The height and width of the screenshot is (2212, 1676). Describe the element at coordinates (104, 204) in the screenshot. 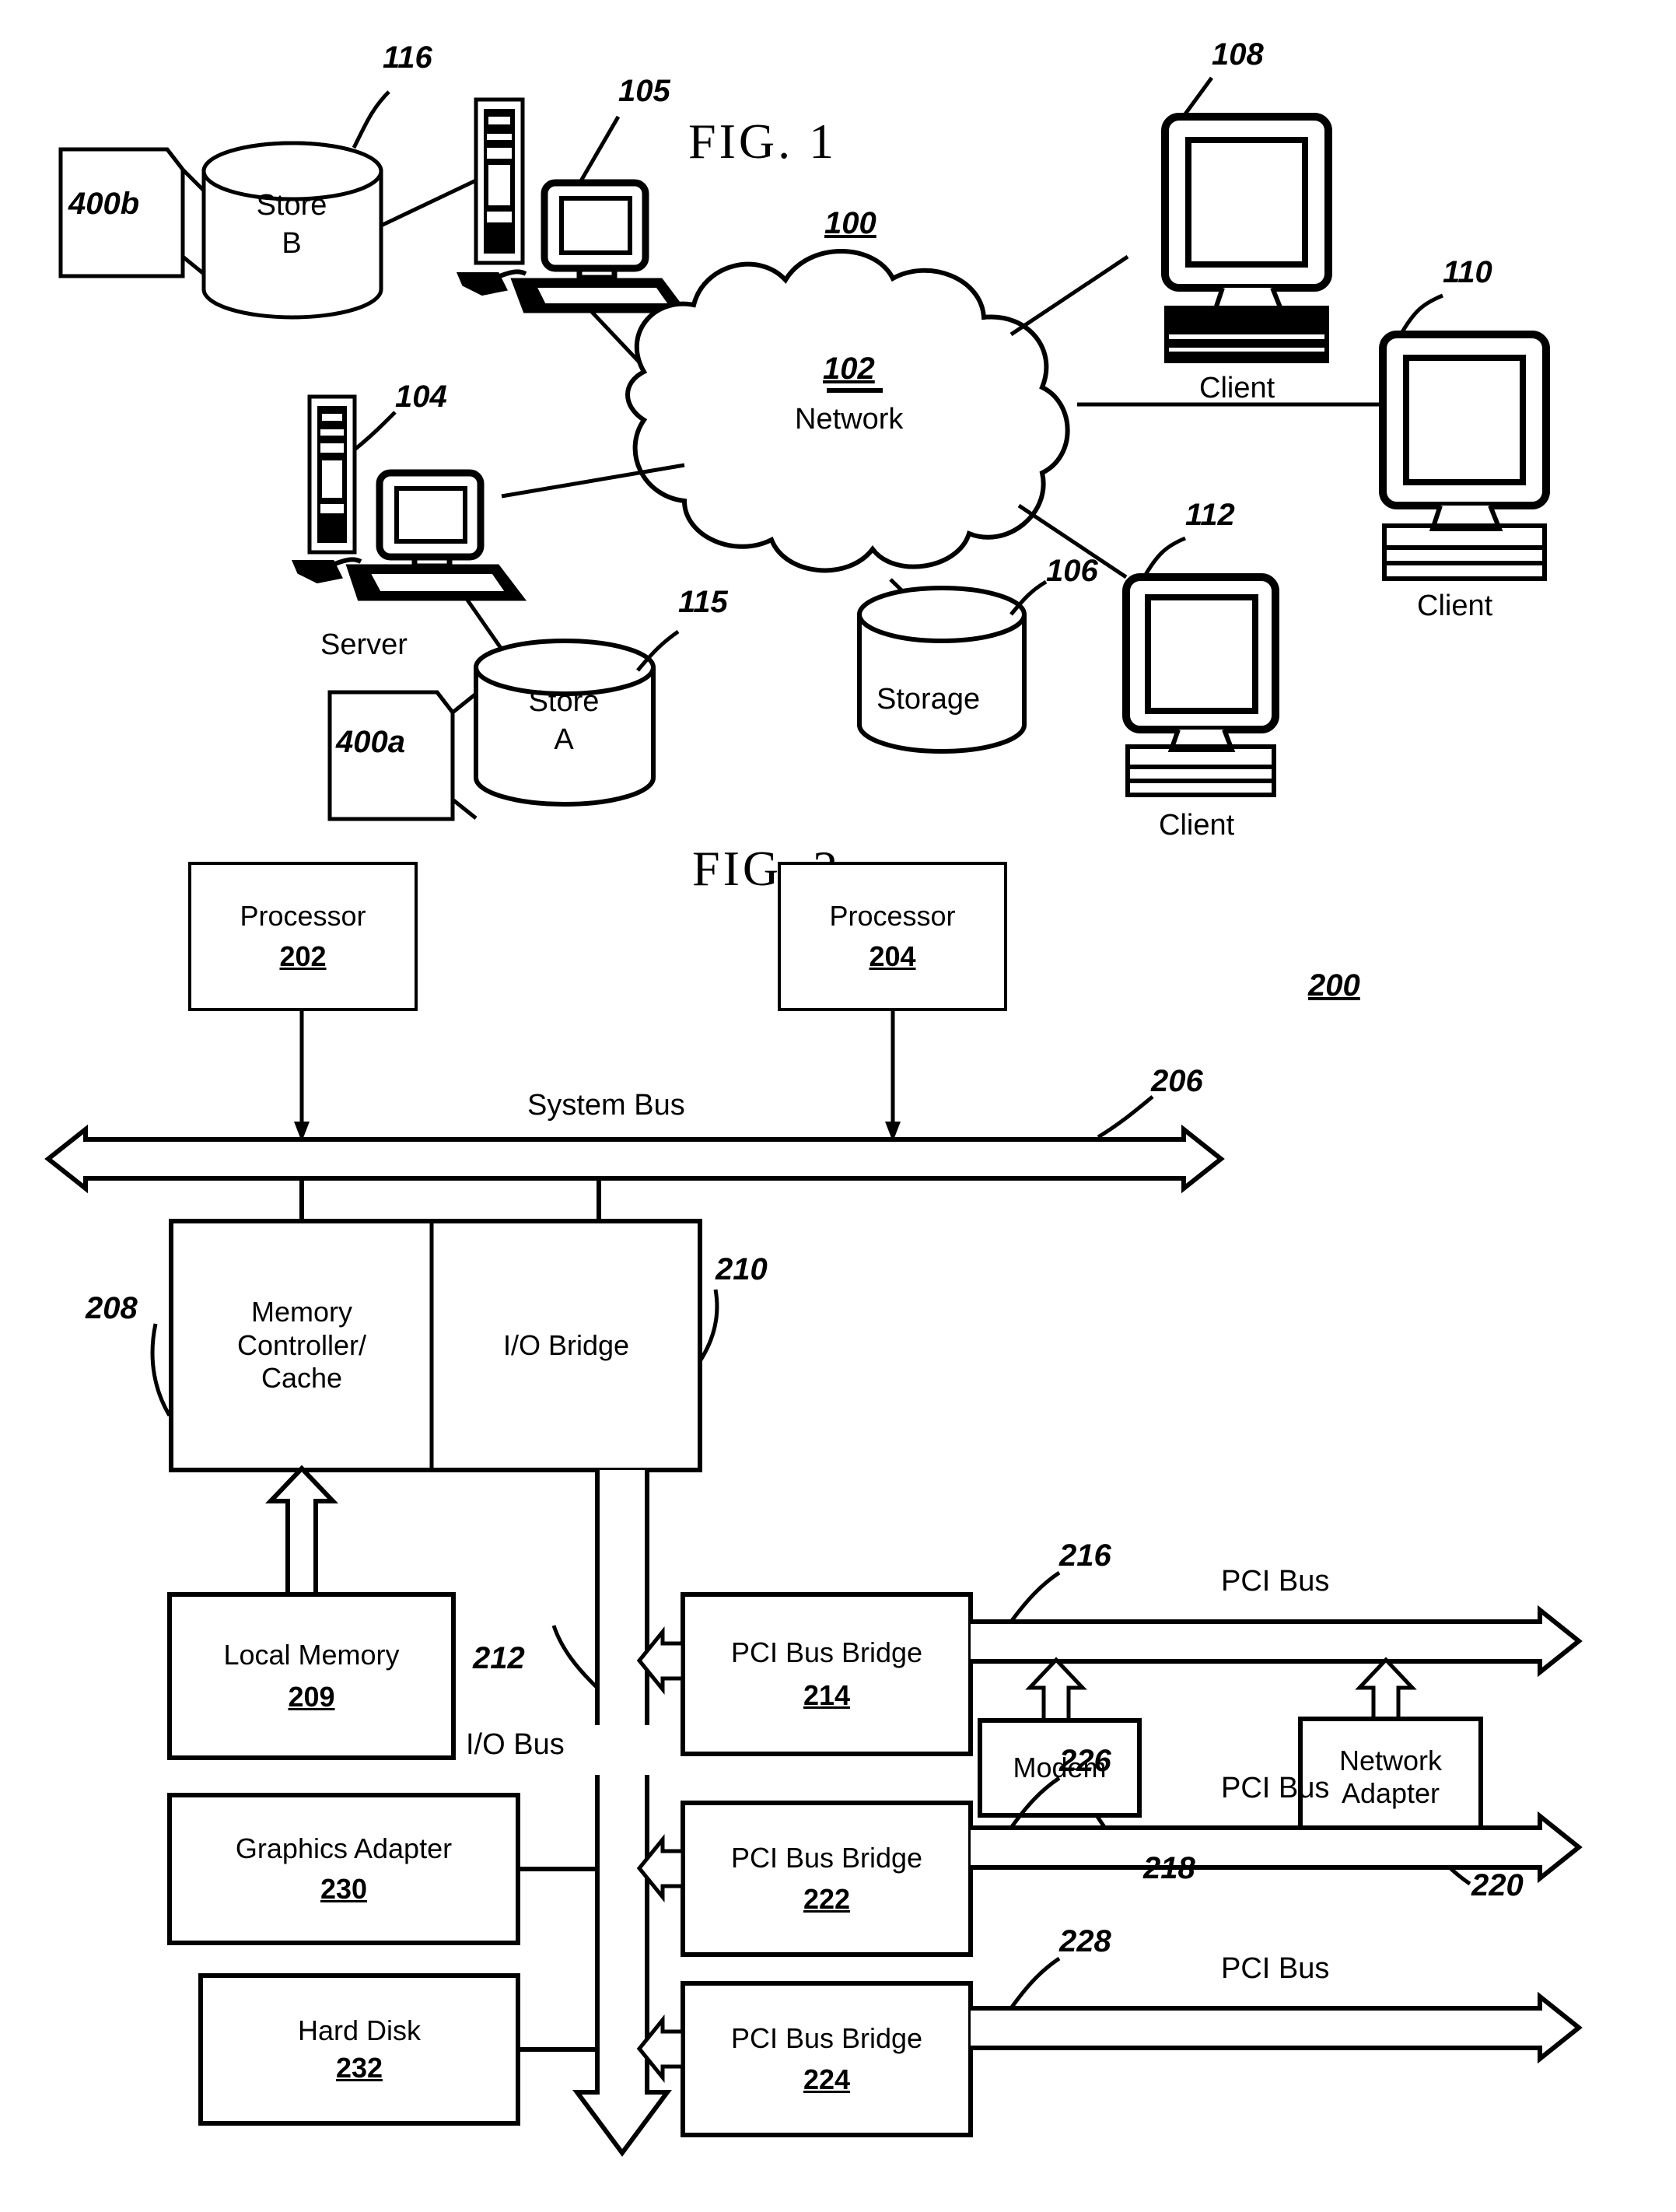

I see `doc-400b-label: 400b` at that location.